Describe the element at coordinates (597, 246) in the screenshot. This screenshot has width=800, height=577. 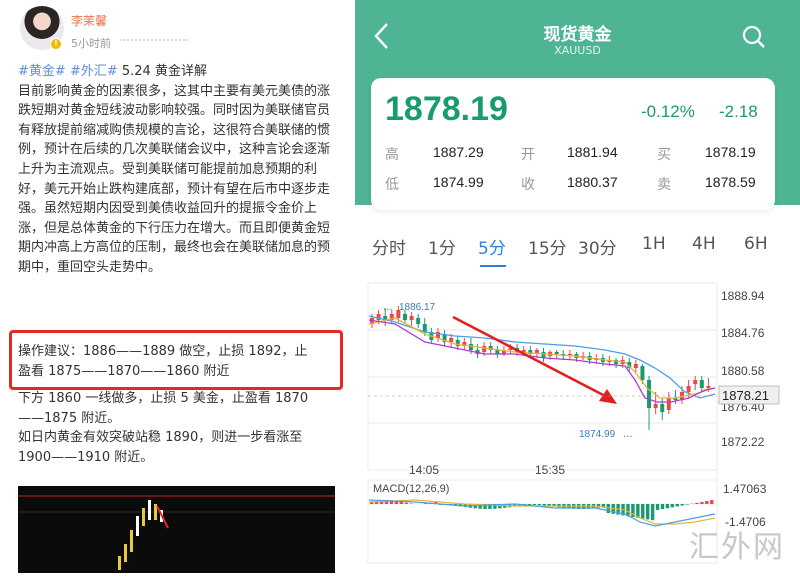
I see `tab-30m: 30分` at that location.